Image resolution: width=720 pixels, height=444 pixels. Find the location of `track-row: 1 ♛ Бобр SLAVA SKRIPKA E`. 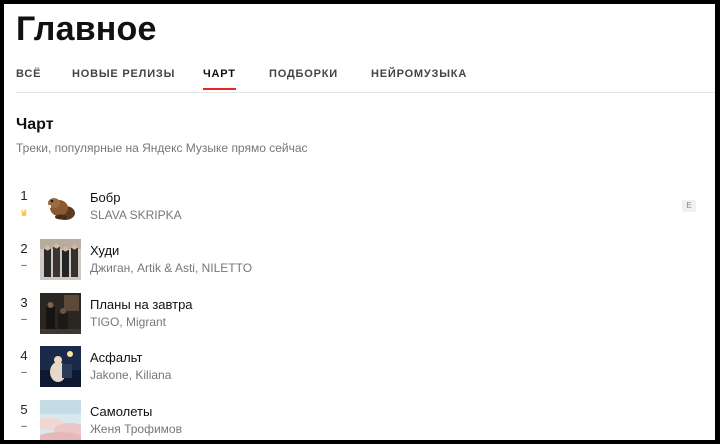

track-row: 1 ♛ Бобр SLAVA SKRIPKA E is located at coordinates (361, 209).